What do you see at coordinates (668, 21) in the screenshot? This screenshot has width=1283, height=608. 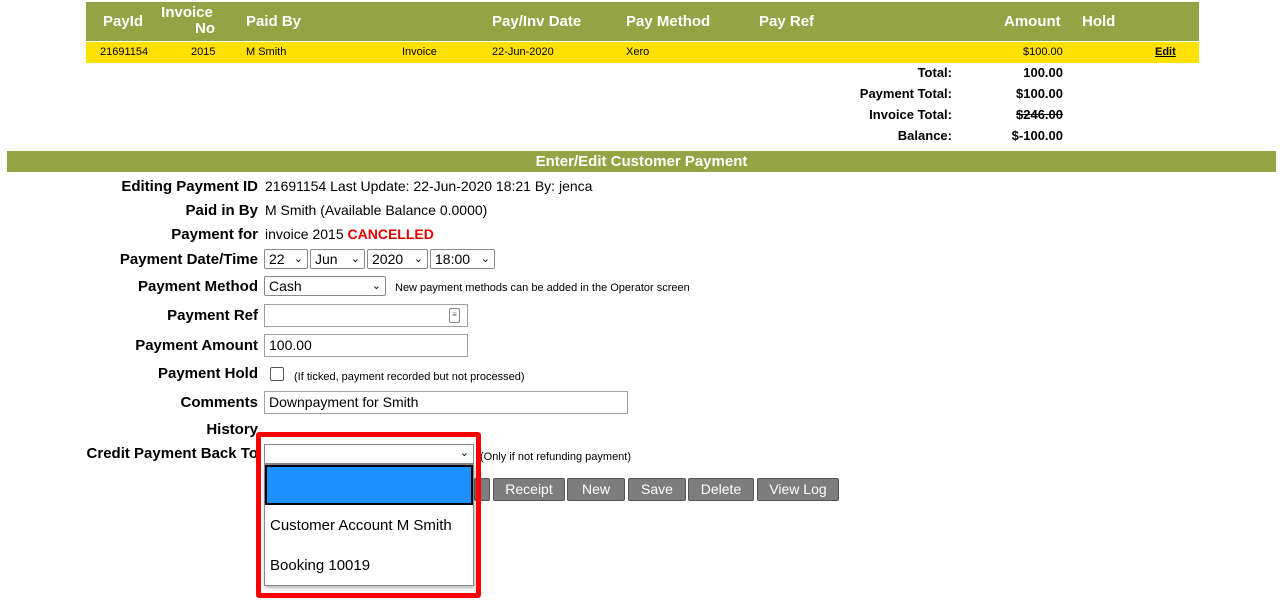 I see `header-pay-method: Pay Method` at bounding box center [668, 21].